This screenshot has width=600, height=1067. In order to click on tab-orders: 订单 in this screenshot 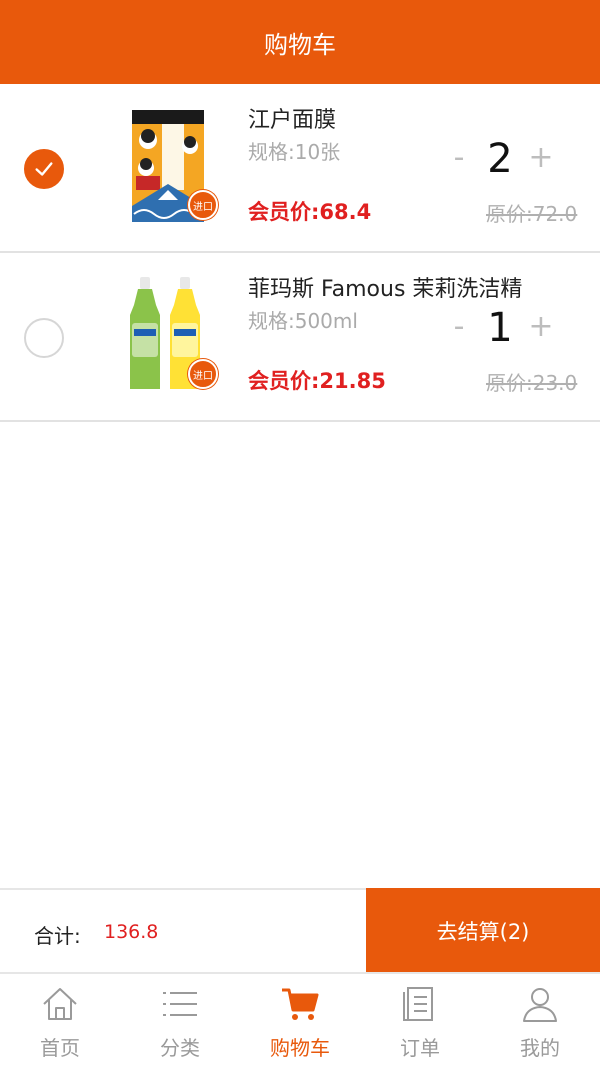, I will do `click(420, 1020)`.